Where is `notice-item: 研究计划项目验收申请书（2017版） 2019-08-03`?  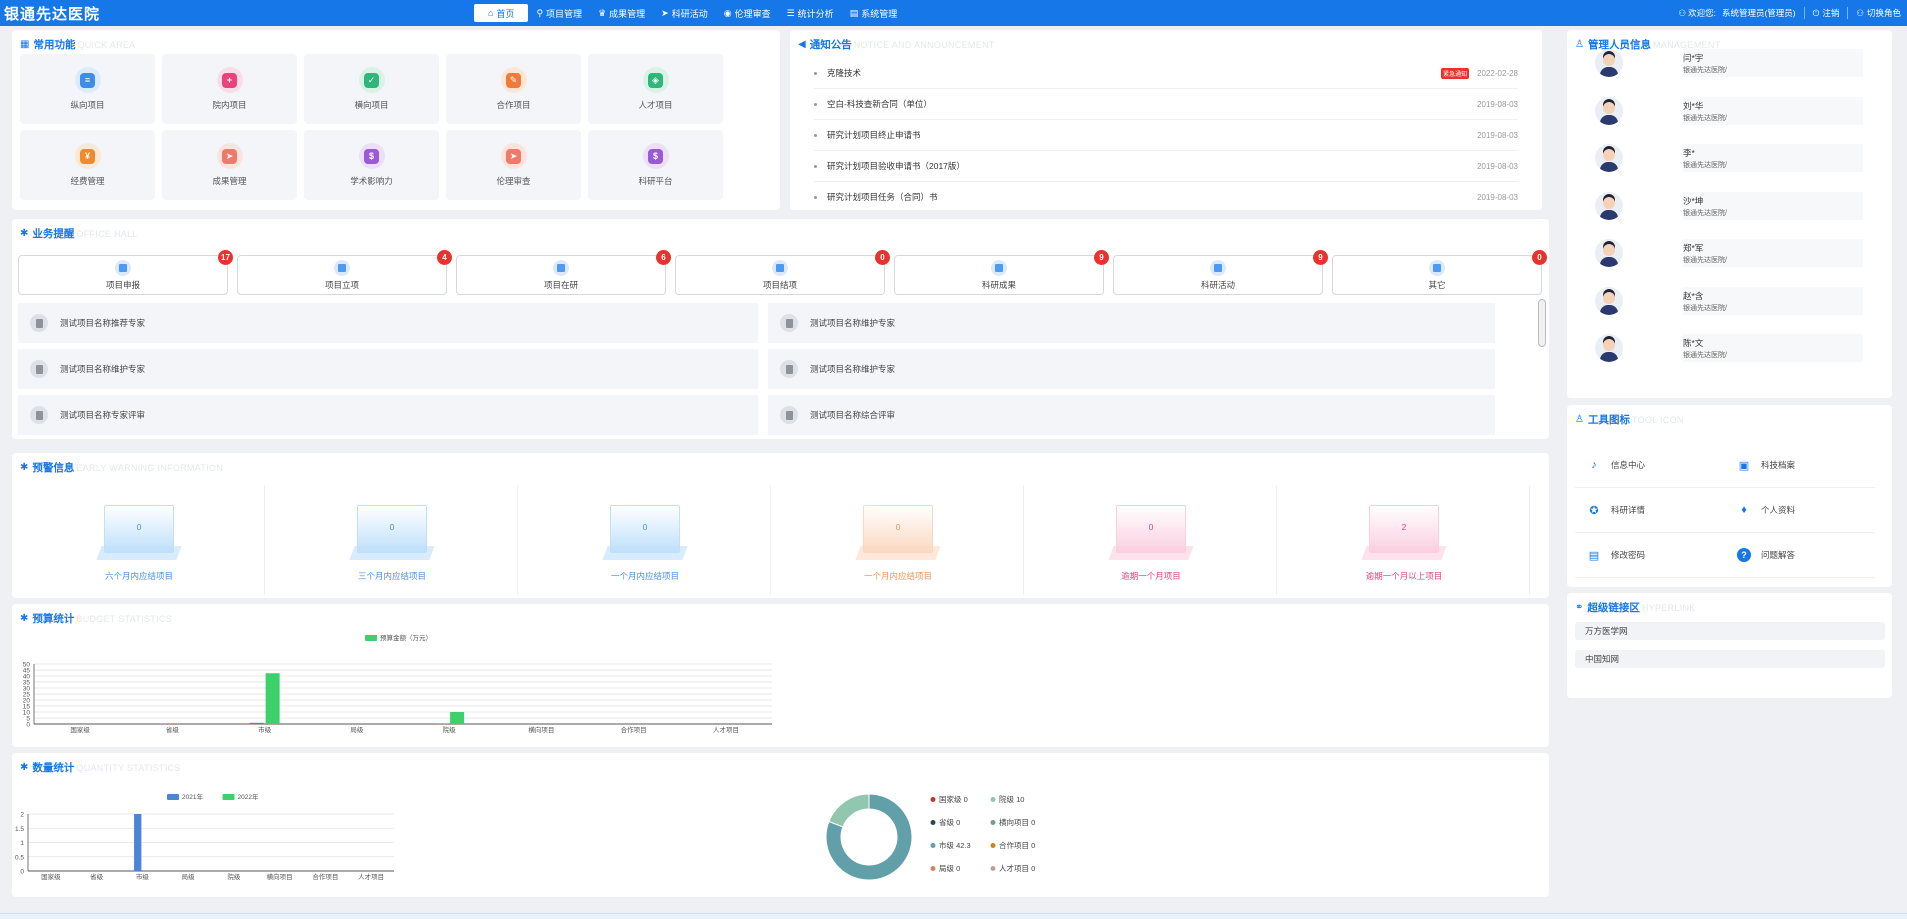 notice-item: 研究计划项目验收申请书（2017版） 2019-08-03 is located at coordinates (1166, 166).